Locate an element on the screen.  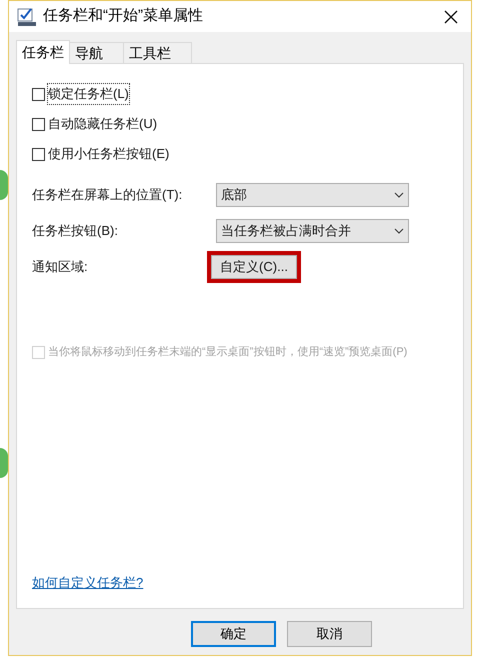
dropdown: 底部 is located at coordinates (312, 195).